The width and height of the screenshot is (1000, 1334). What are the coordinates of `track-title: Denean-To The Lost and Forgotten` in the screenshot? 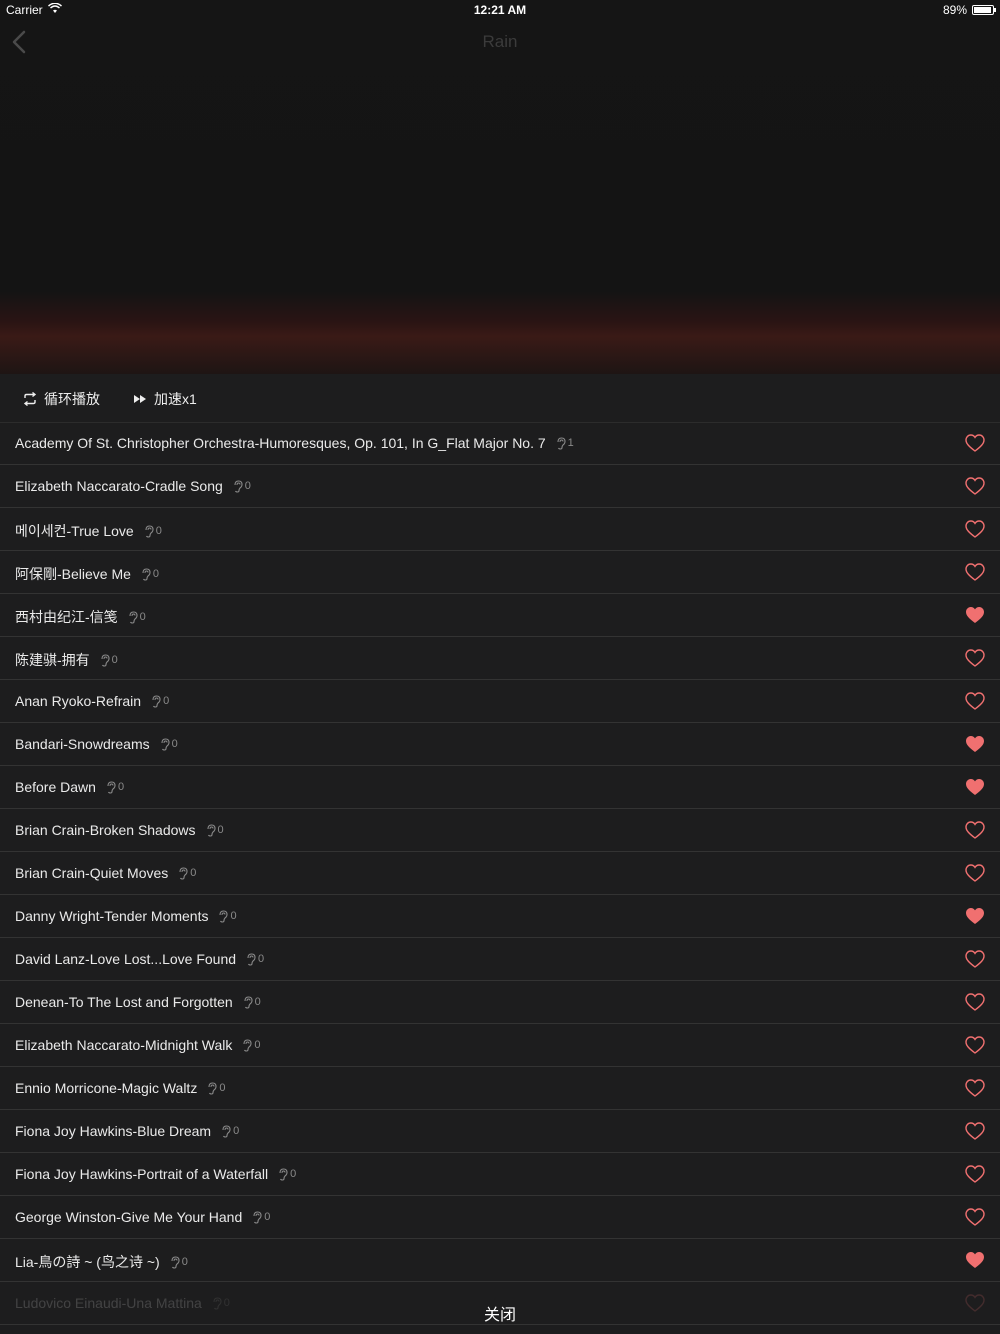 It's located at (124, 1002).